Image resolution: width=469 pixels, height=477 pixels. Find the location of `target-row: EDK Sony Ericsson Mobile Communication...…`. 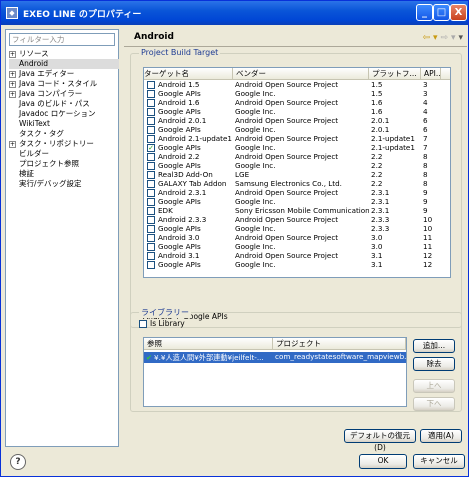

target-row: EDK Sony Ericsson Mobile Communication...… is located at coordinates (297, 210).